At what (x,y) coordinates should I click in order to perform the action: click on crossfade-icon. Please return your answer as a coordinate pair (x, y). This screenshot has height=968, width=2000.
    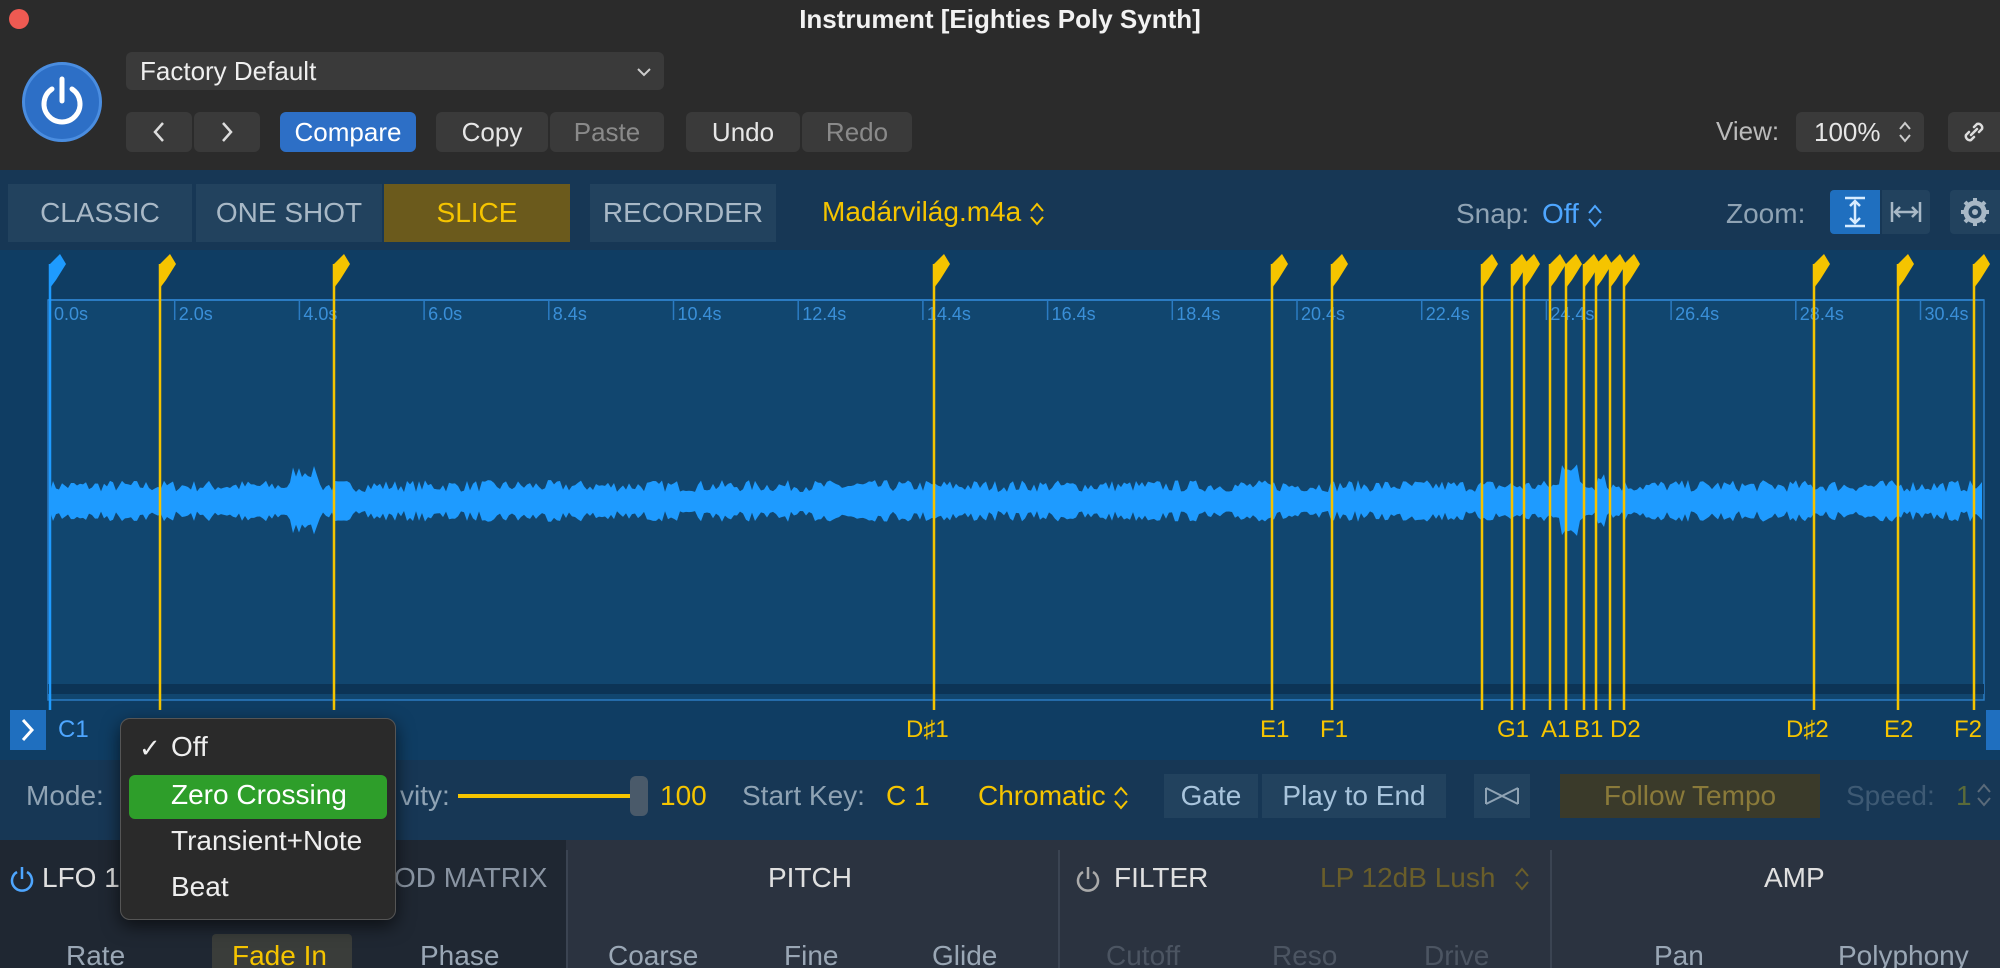
    Looking at the image, I should click on (1502, 796).